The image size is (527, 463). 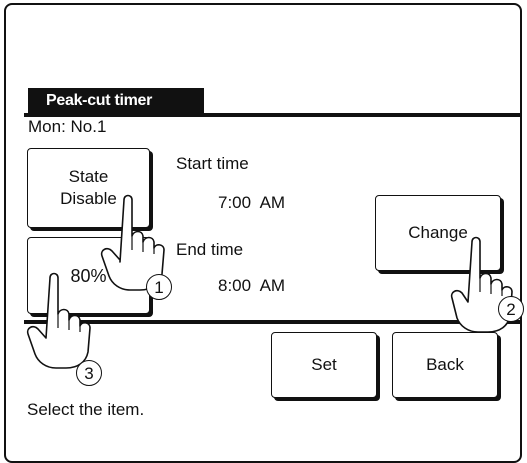 I want to click on step-2-callout: 2, so click(x=511, y=309).